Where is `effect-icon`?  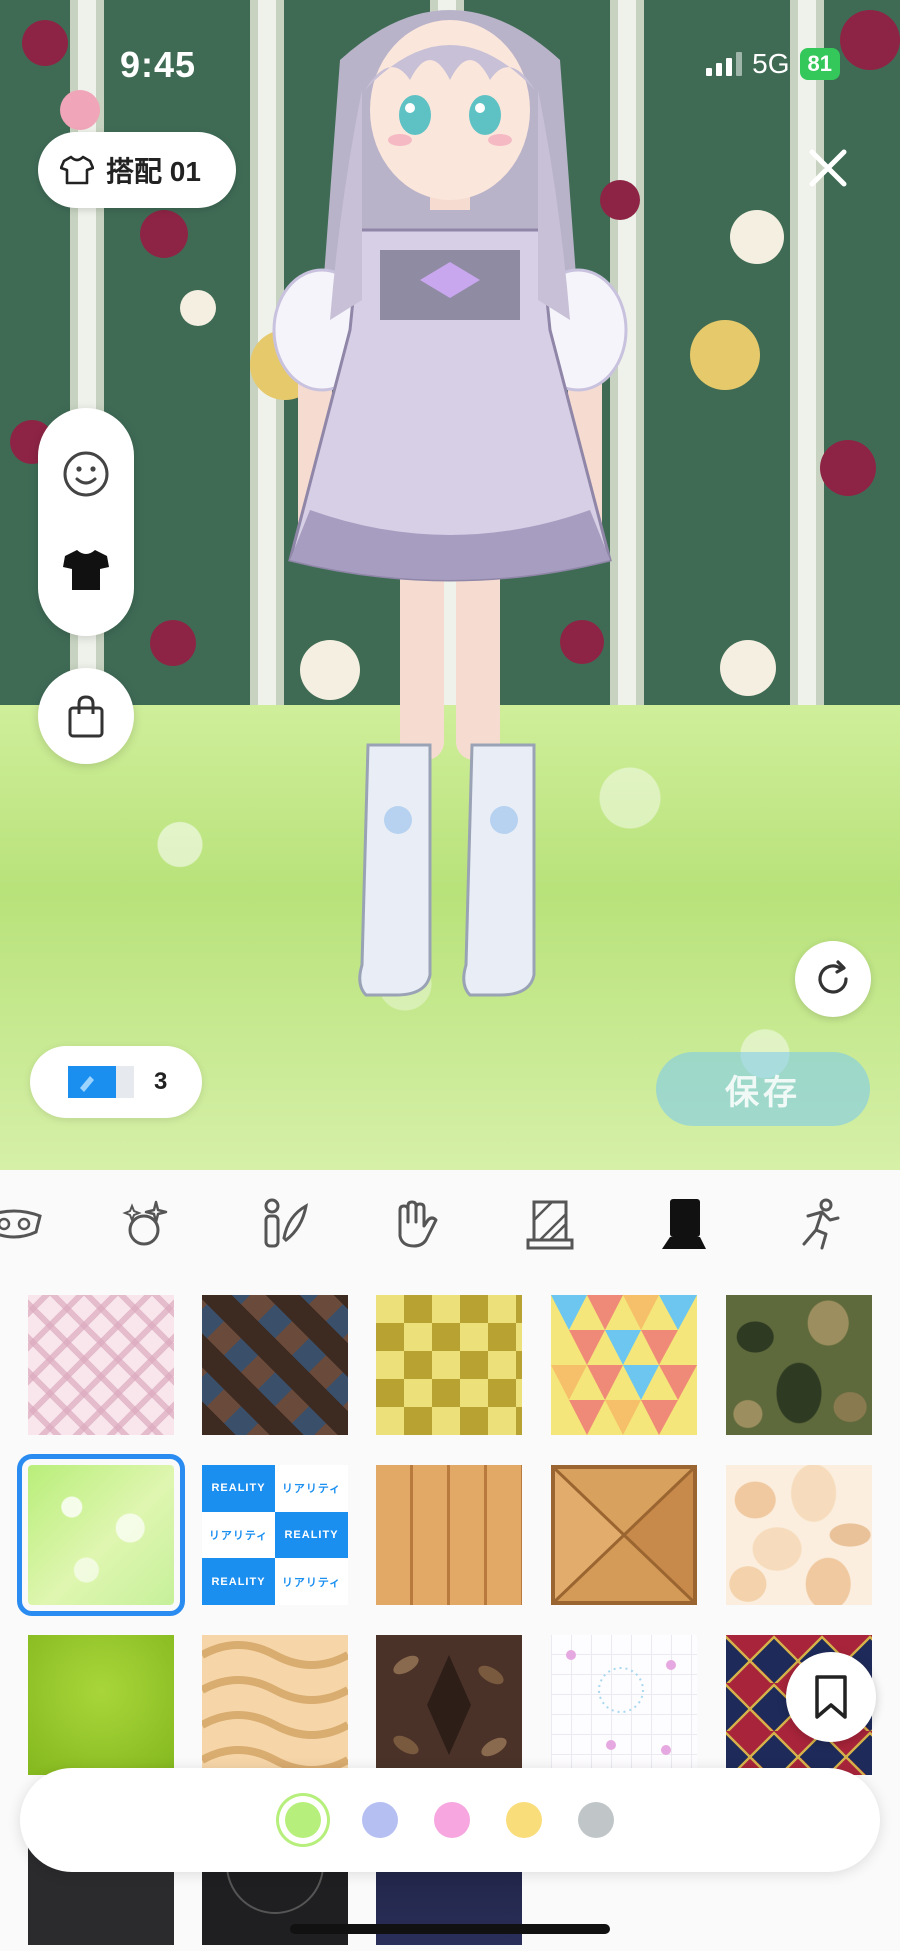
effect-icon is located at coordinates (145, 1223).